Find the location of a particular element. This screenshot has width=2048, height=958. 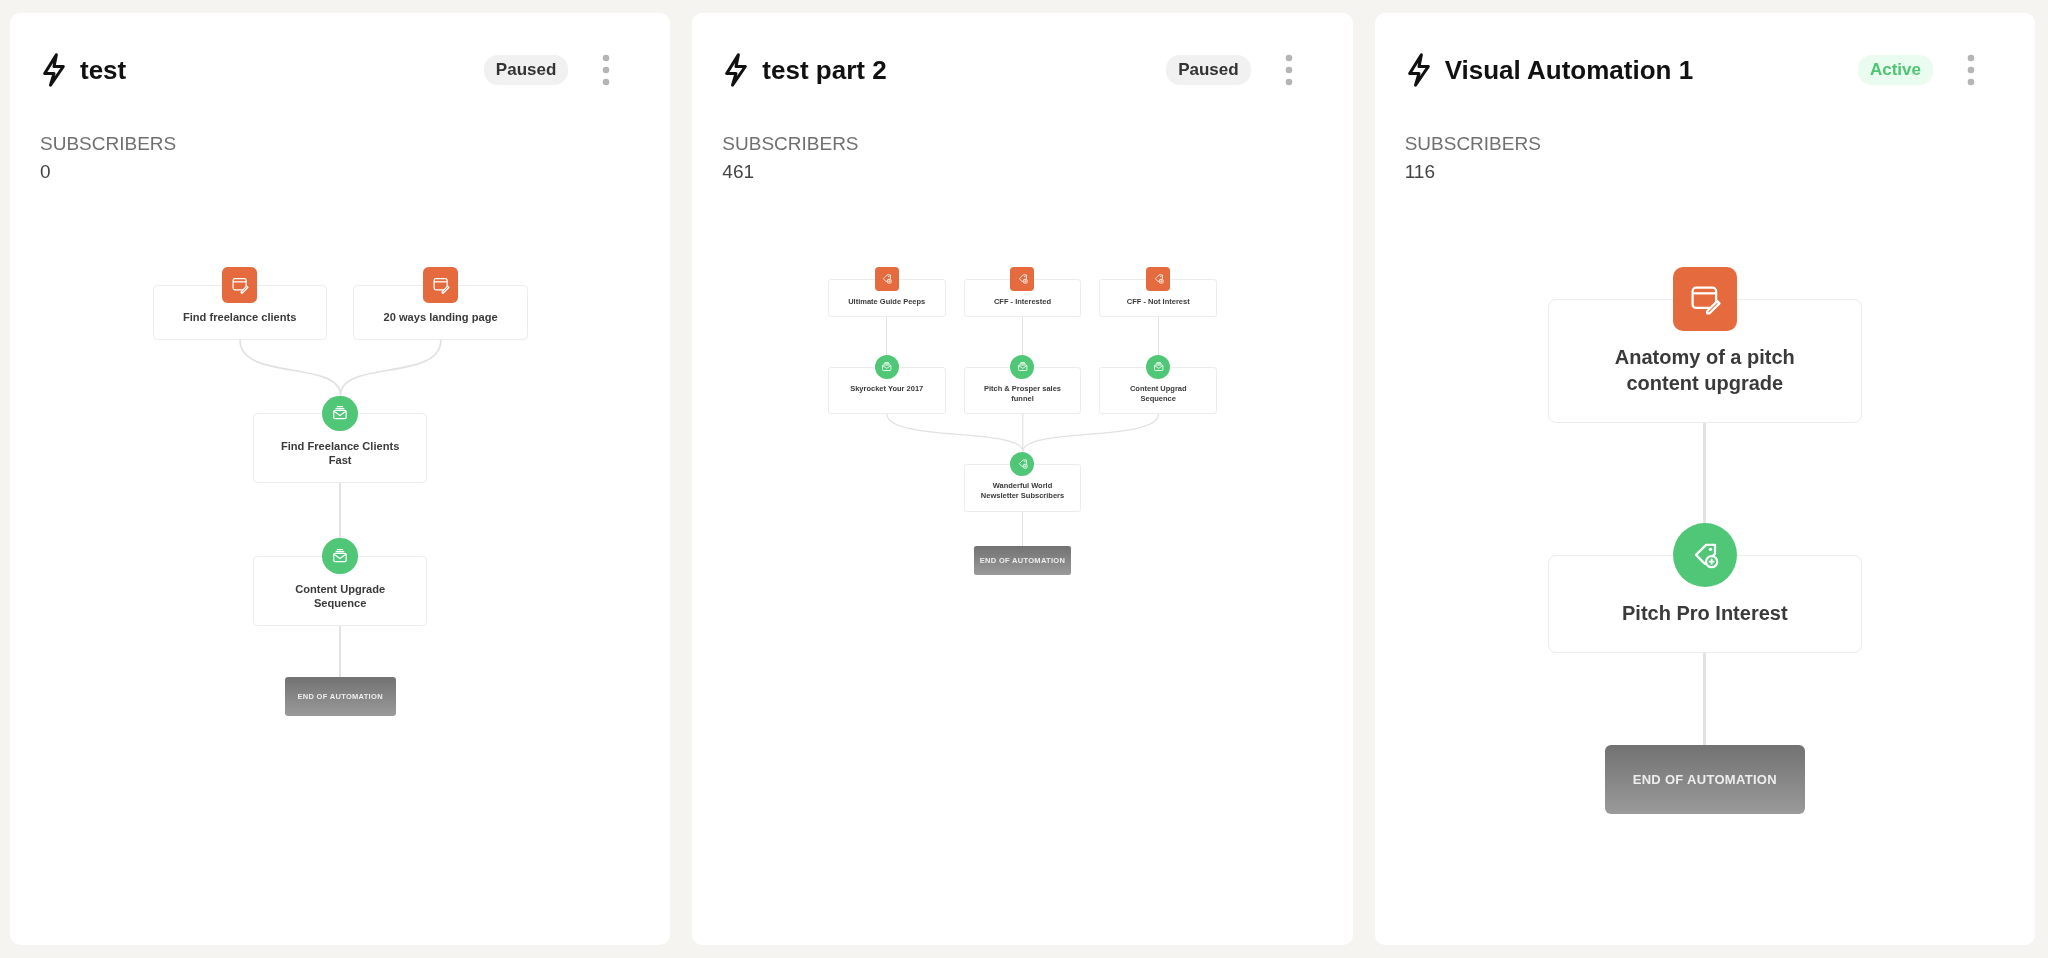

flow-step-card: Find freelance clients is located at coordinates (239, 312).